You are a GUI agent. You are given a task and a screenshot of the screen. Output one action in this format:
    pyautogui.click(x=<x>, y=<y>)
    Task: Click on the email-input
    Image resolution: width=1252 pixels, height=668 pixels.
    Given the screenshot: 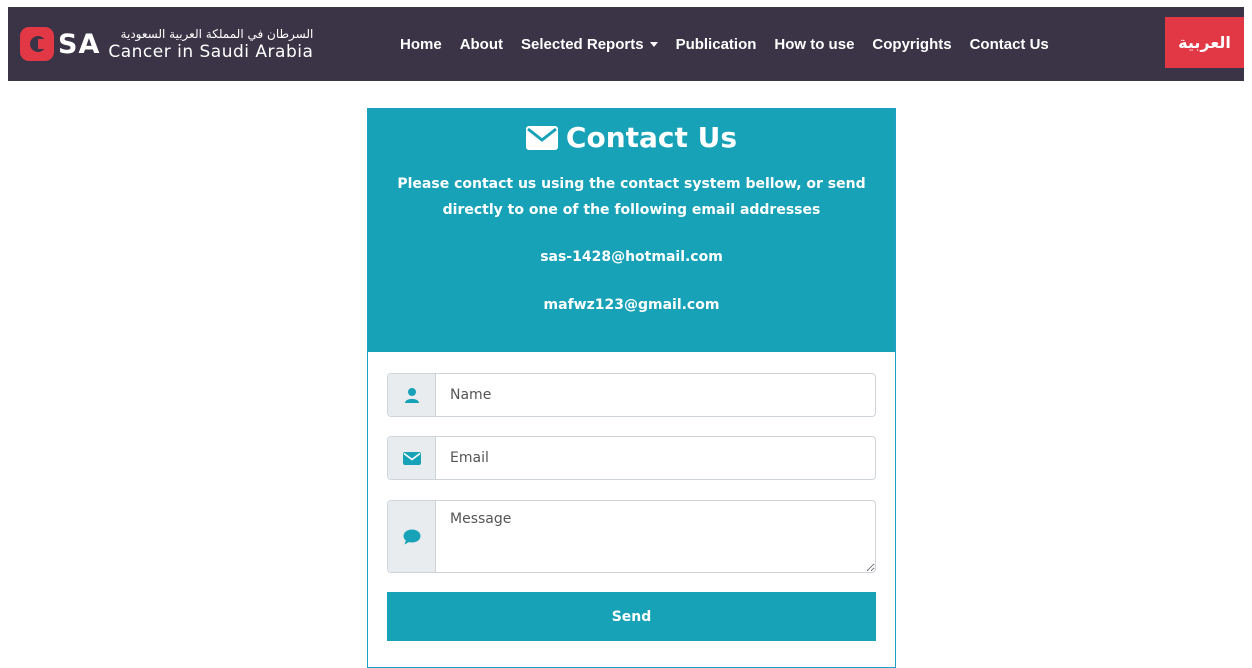 What is the action you would take?
    pyautogui.click(x=655, y=458)
    